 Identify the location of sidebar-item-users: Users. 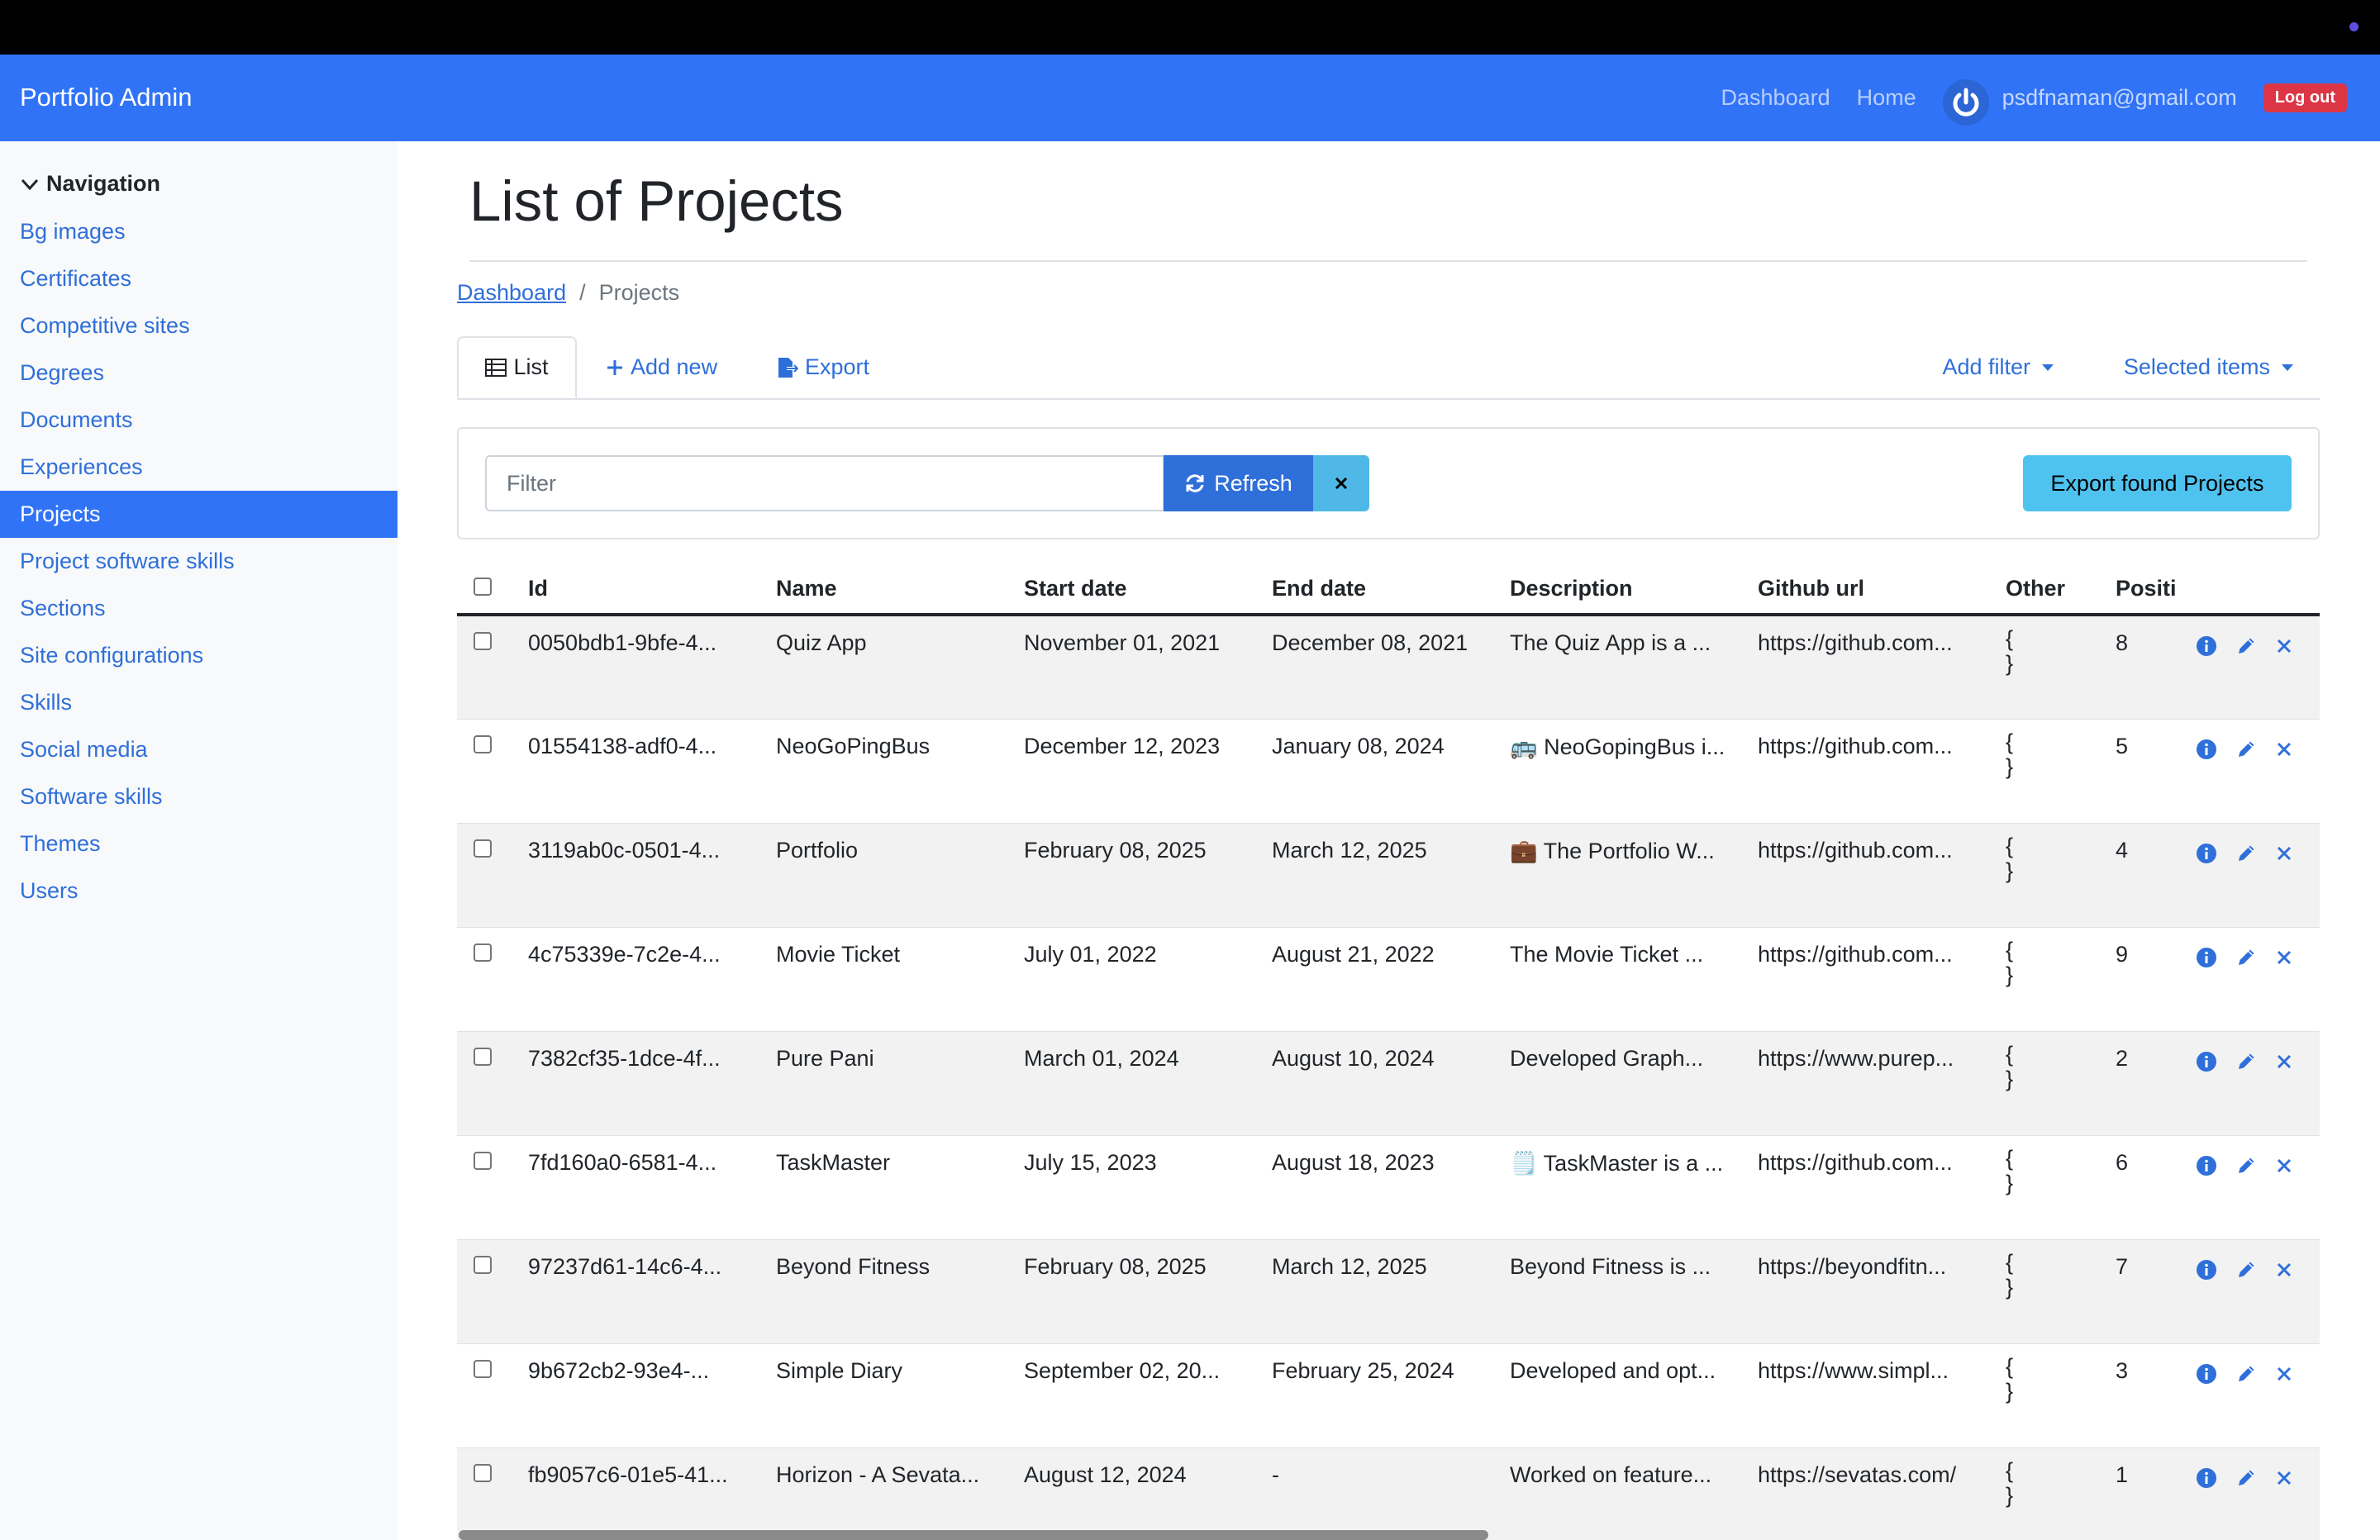
(198, 891).